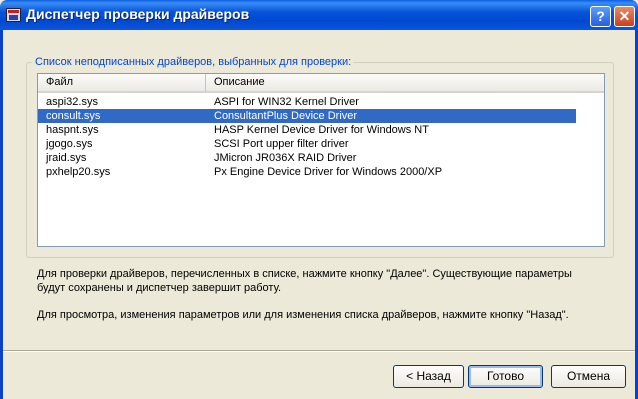 This screenshot has height=399, width=638. What do you see at coordinates (600, 16) in the screenshot?
I see `help-button: ?` at bounding box center [600, 16].